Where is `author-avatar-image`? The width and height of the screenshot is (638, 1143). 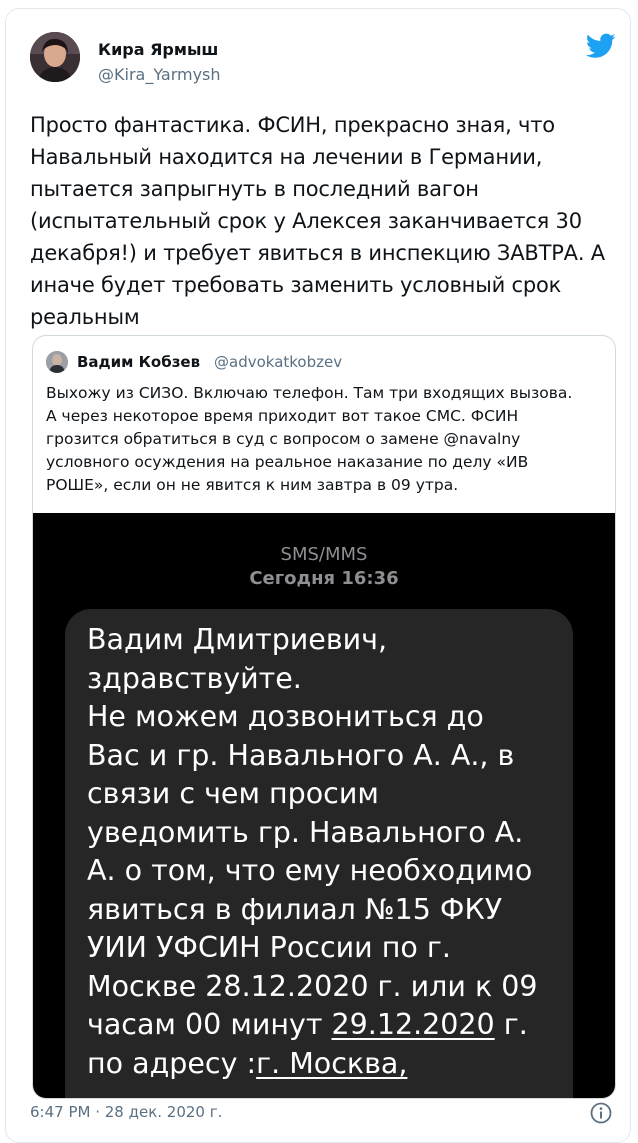 author-avatar-image is located at coordinates (55, 57).